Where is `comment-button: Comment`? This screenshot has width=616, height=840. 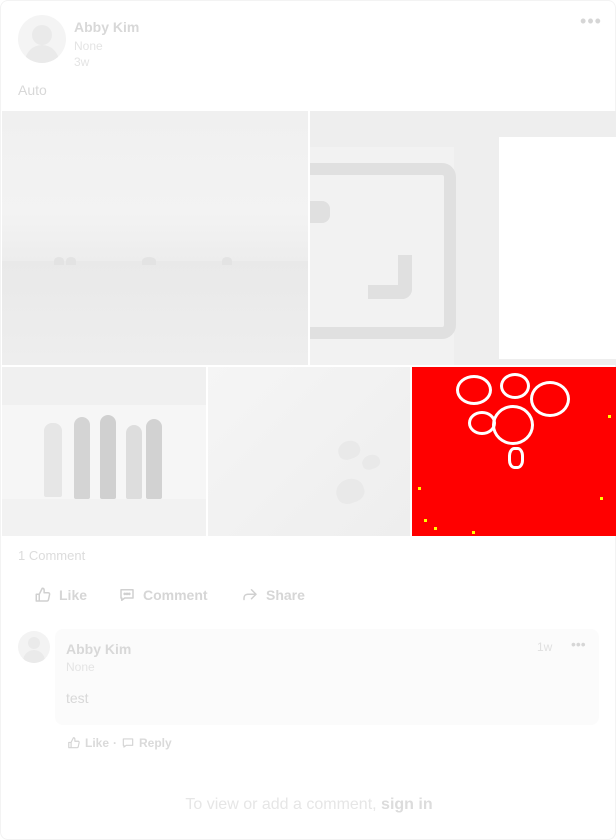
comment-button: Comment is located at coordinates (163, 595).